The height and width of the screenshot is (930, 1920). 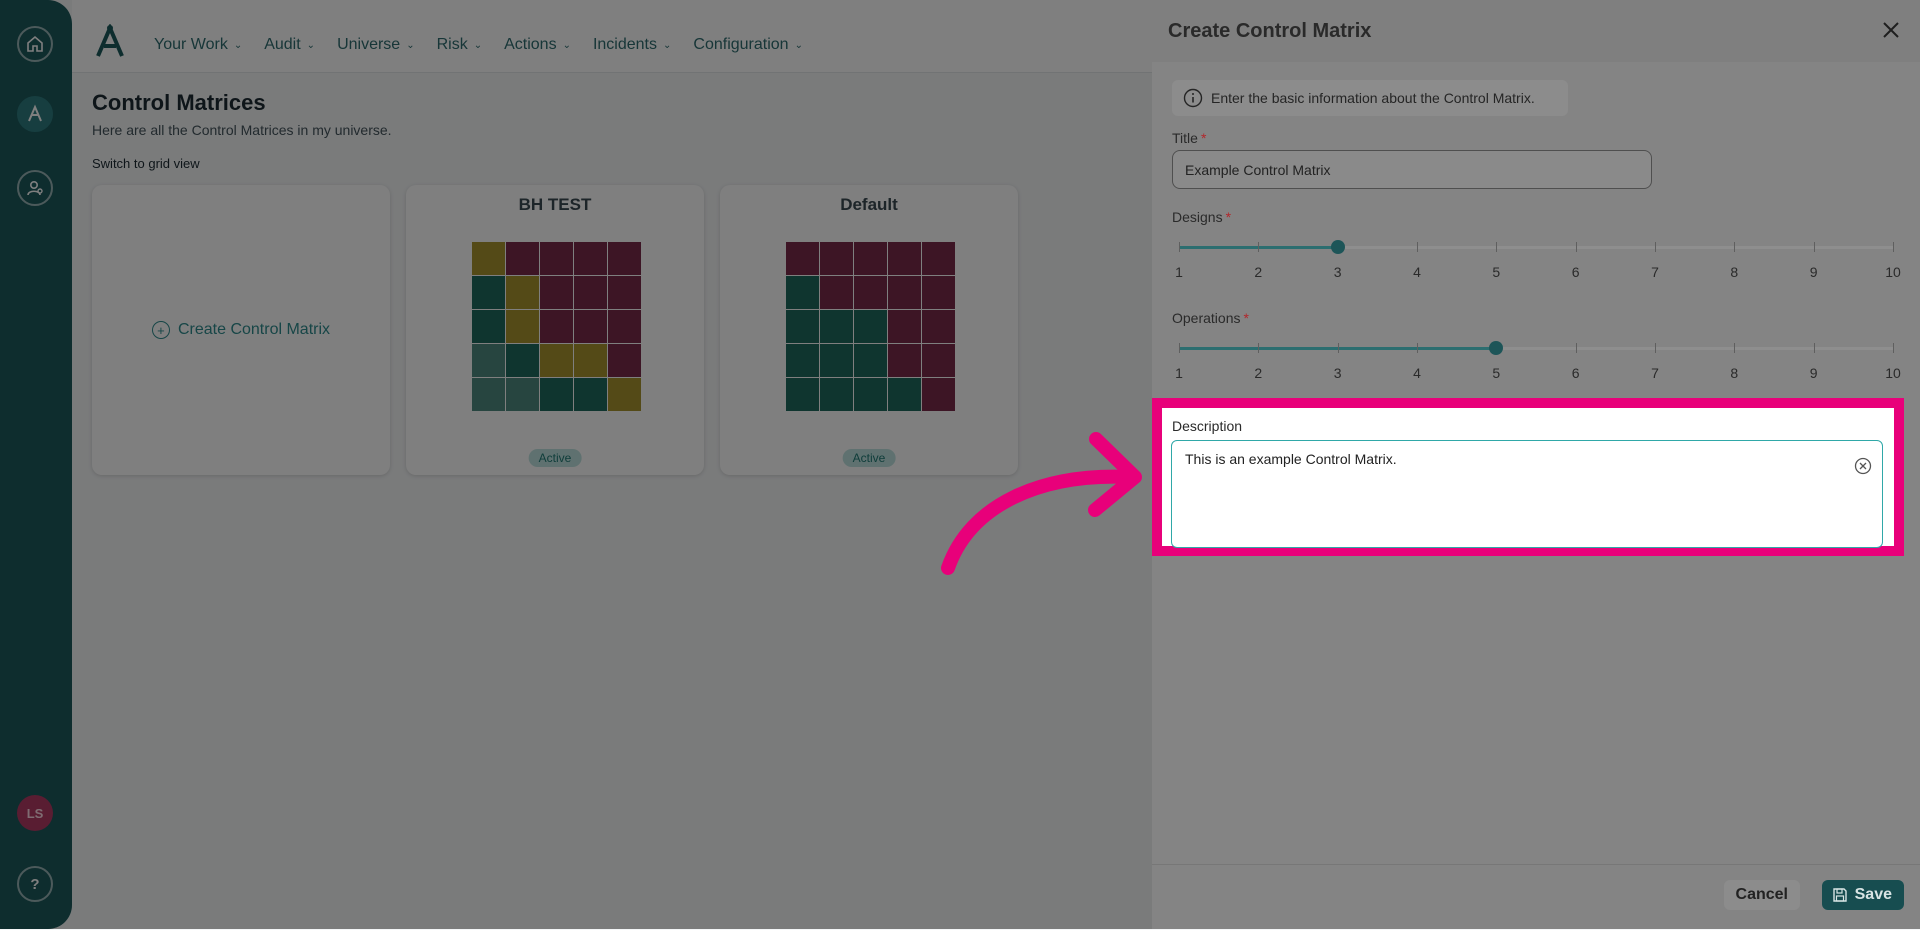 What do you see at coordinates (1197, 217) in the screenshot?
I see `designs-label-text: Designs` at bounding box center [1197, 217].